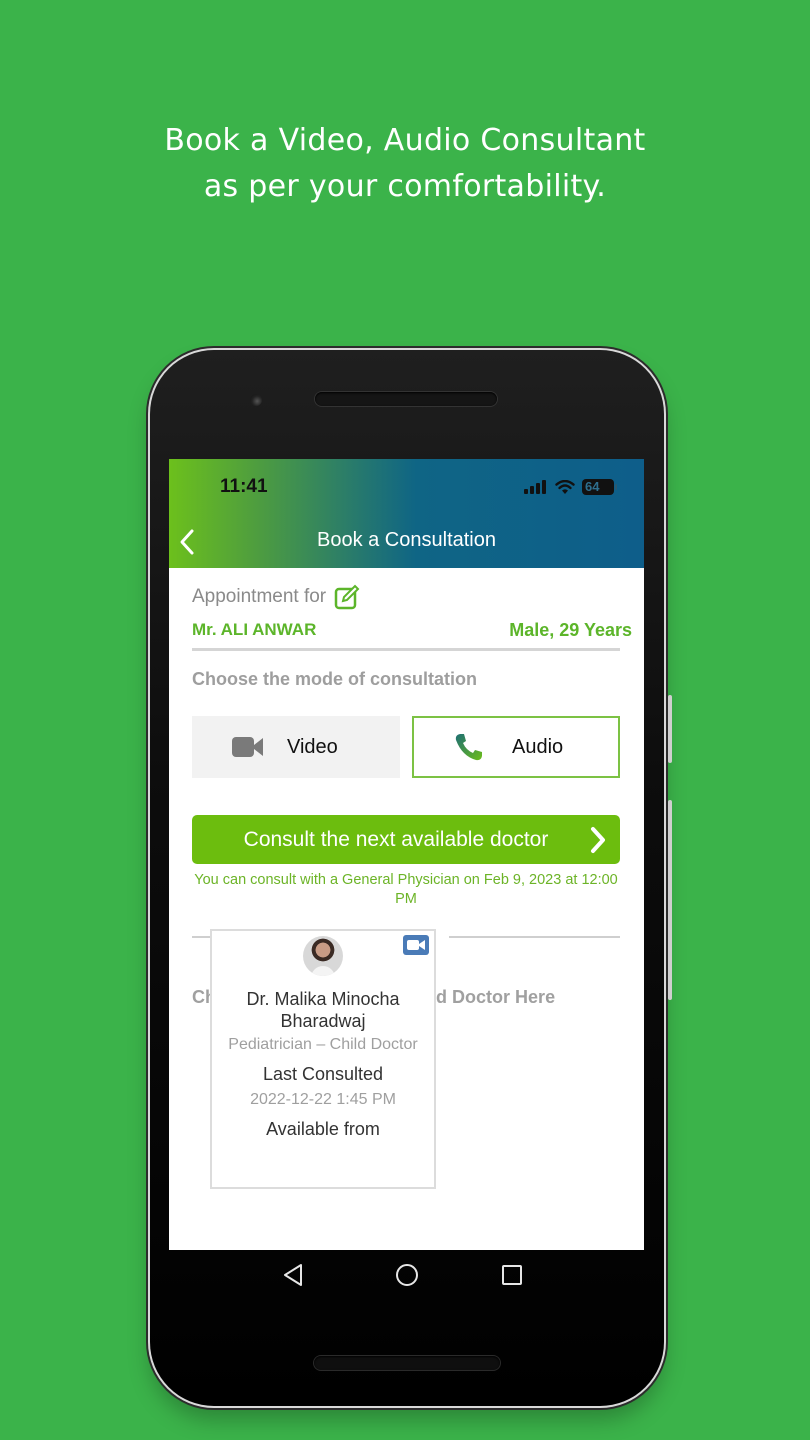 The height and width of the screenshot is (1440, 810). What do you see at coordinates (323, 1099) in the screenshot?
I see `last-consulted-date: 2022-12-22 1:45 PM` at bounding box center [323, 1099].